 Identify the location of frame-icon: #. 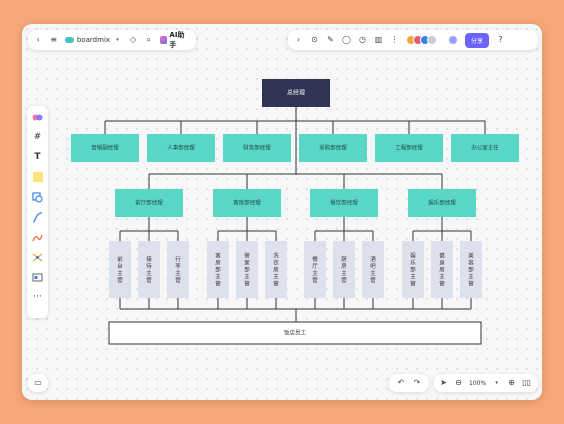
(38, 137).